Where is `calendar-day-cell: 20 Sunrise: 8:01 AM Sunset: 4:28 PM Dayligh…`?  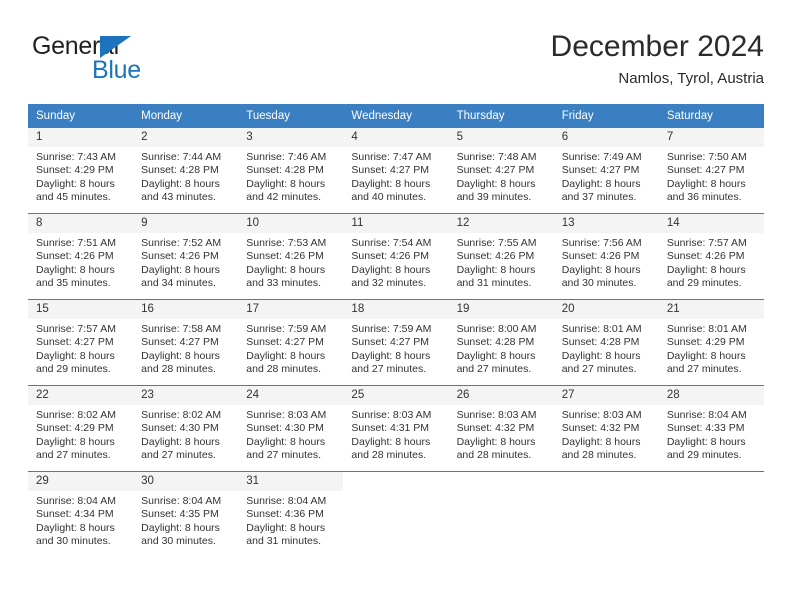
calendar-day-cell: 20 Sunrise: 8:01 AM Sunset: 4:28 PM Dayligh… is located at coordinates (606, 342).